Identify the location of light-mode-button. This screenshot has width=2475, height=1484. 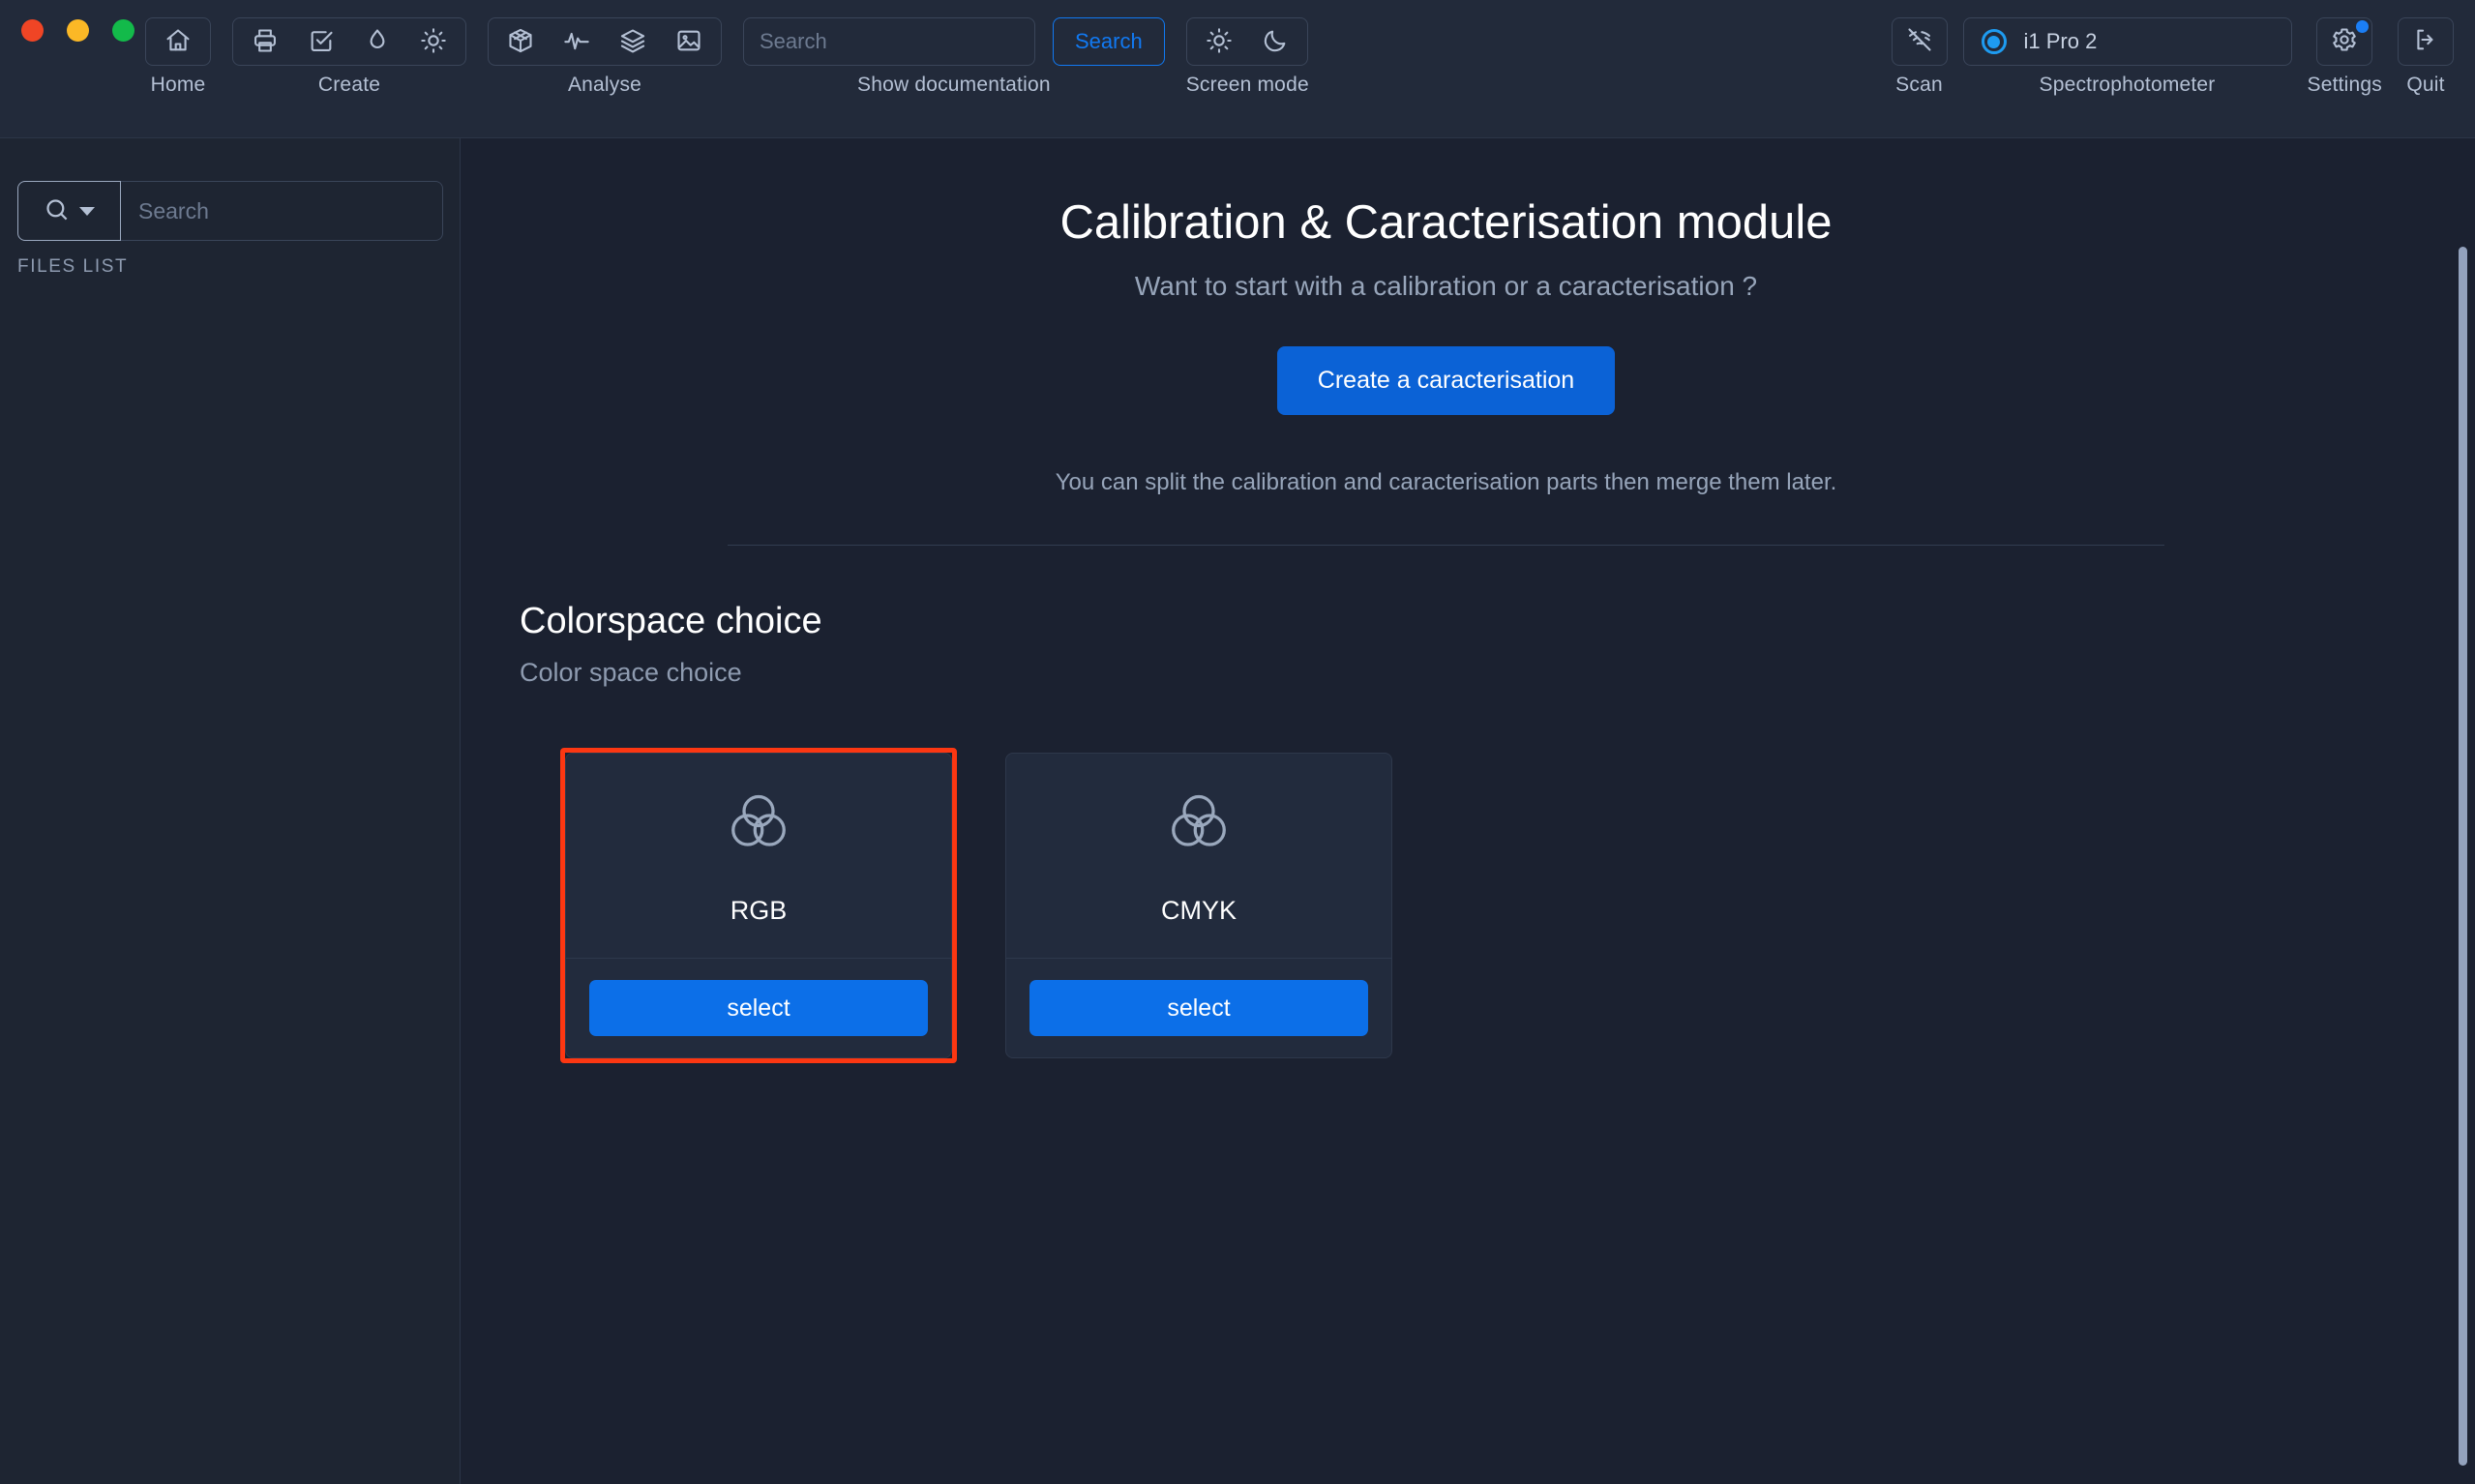
(1219, 41).